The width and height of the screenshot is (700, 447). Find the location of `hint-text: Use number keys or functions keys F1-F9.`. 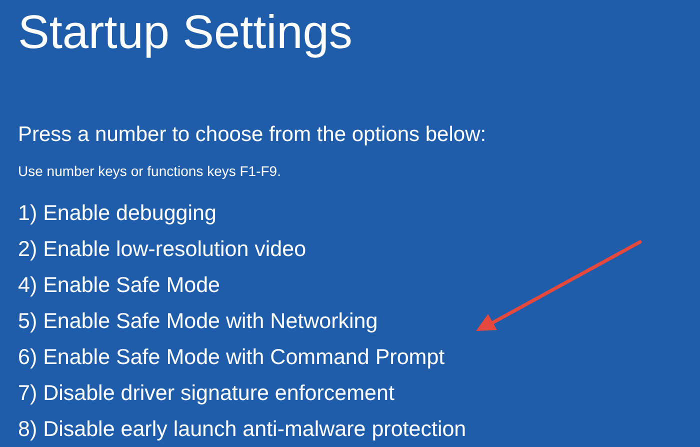

hint-text: Use number keys or functions keys F1-F9. is located at coordinates (149, 171).